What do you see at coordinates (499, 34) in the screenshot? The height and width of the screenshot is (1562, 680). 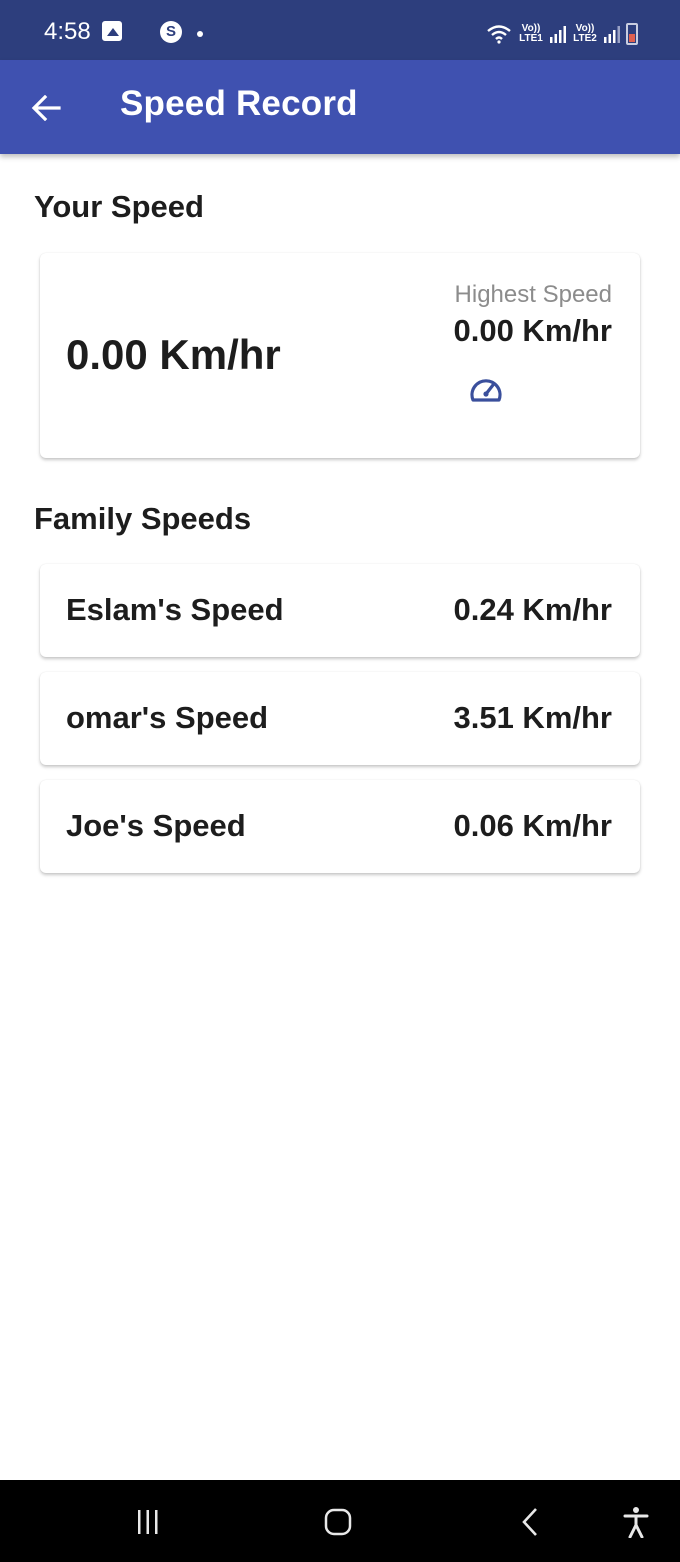 I see `wifi-icon` at bounding box center [499, 34].